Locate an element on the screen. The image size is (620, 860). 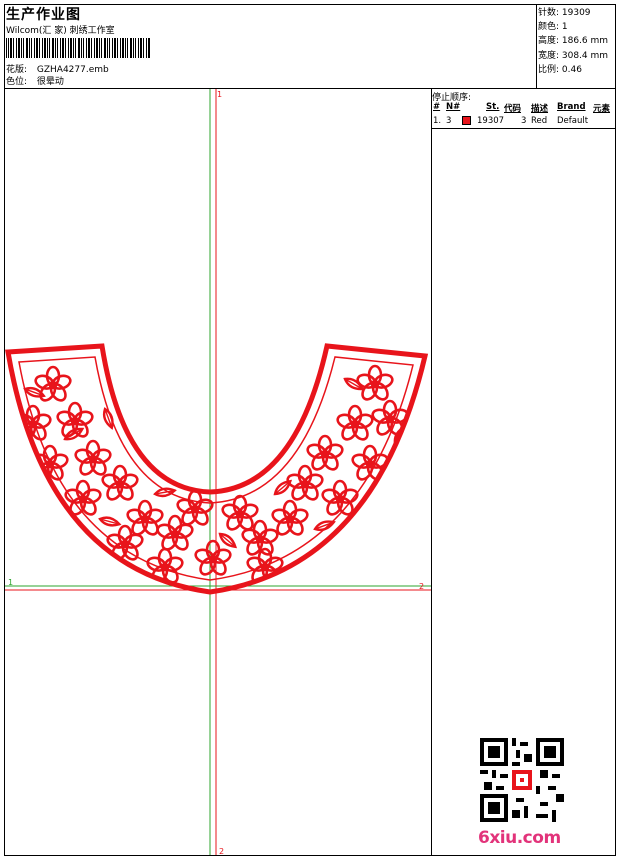
row-index: 1. is located at coordinates (437, 121).